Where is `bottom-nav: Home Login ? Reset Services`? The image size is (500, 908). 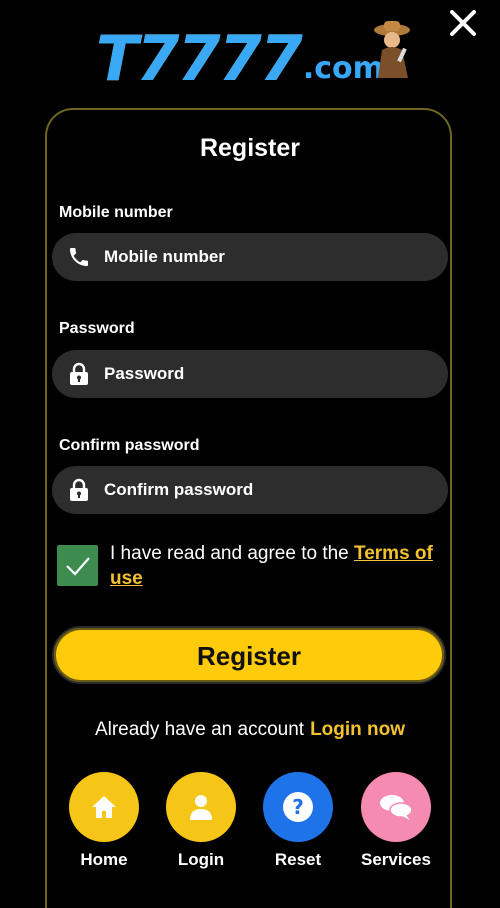 bottom-nav: Home Login ? Reset Services is located at coordinates (250, 822).